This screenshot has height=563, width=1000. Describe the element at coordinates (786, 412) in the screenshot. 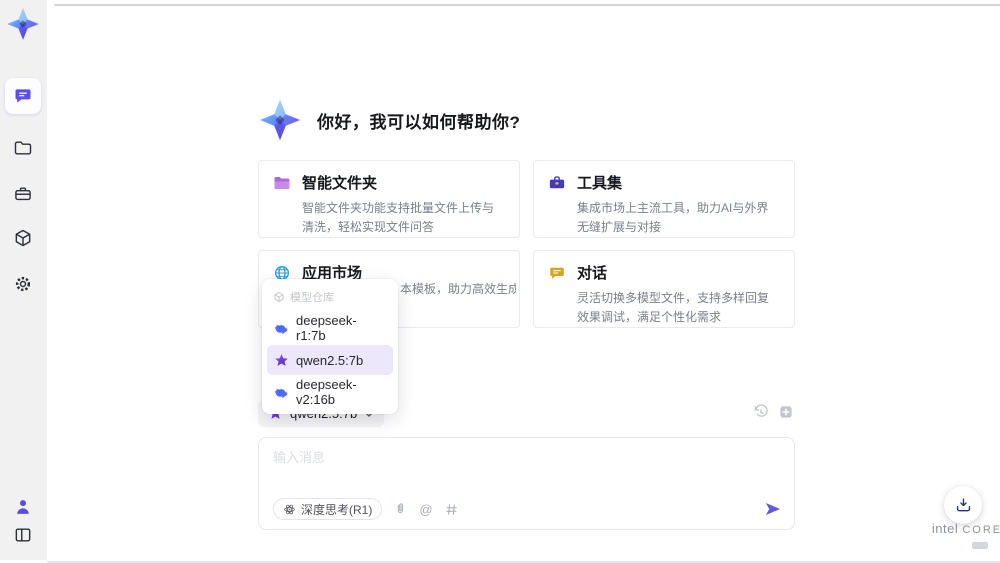

I see `new-chat-icon` at that location.